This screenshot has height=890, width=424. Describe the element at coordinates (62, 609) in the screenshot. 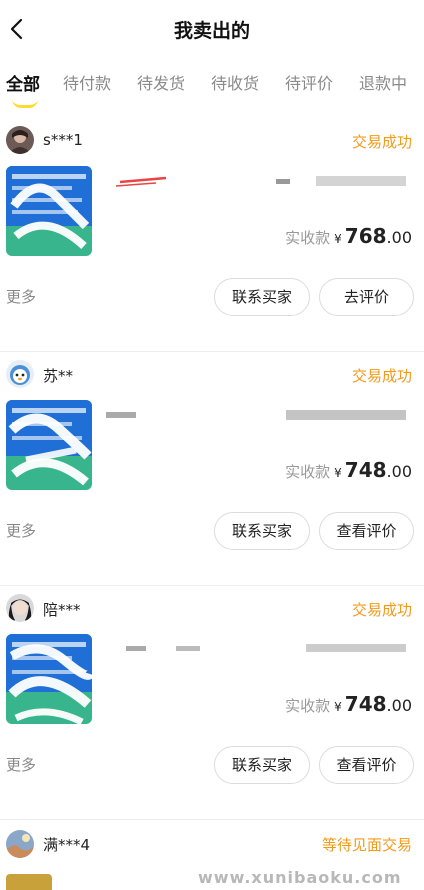

I see `buyer-name: 陪***` at that location.